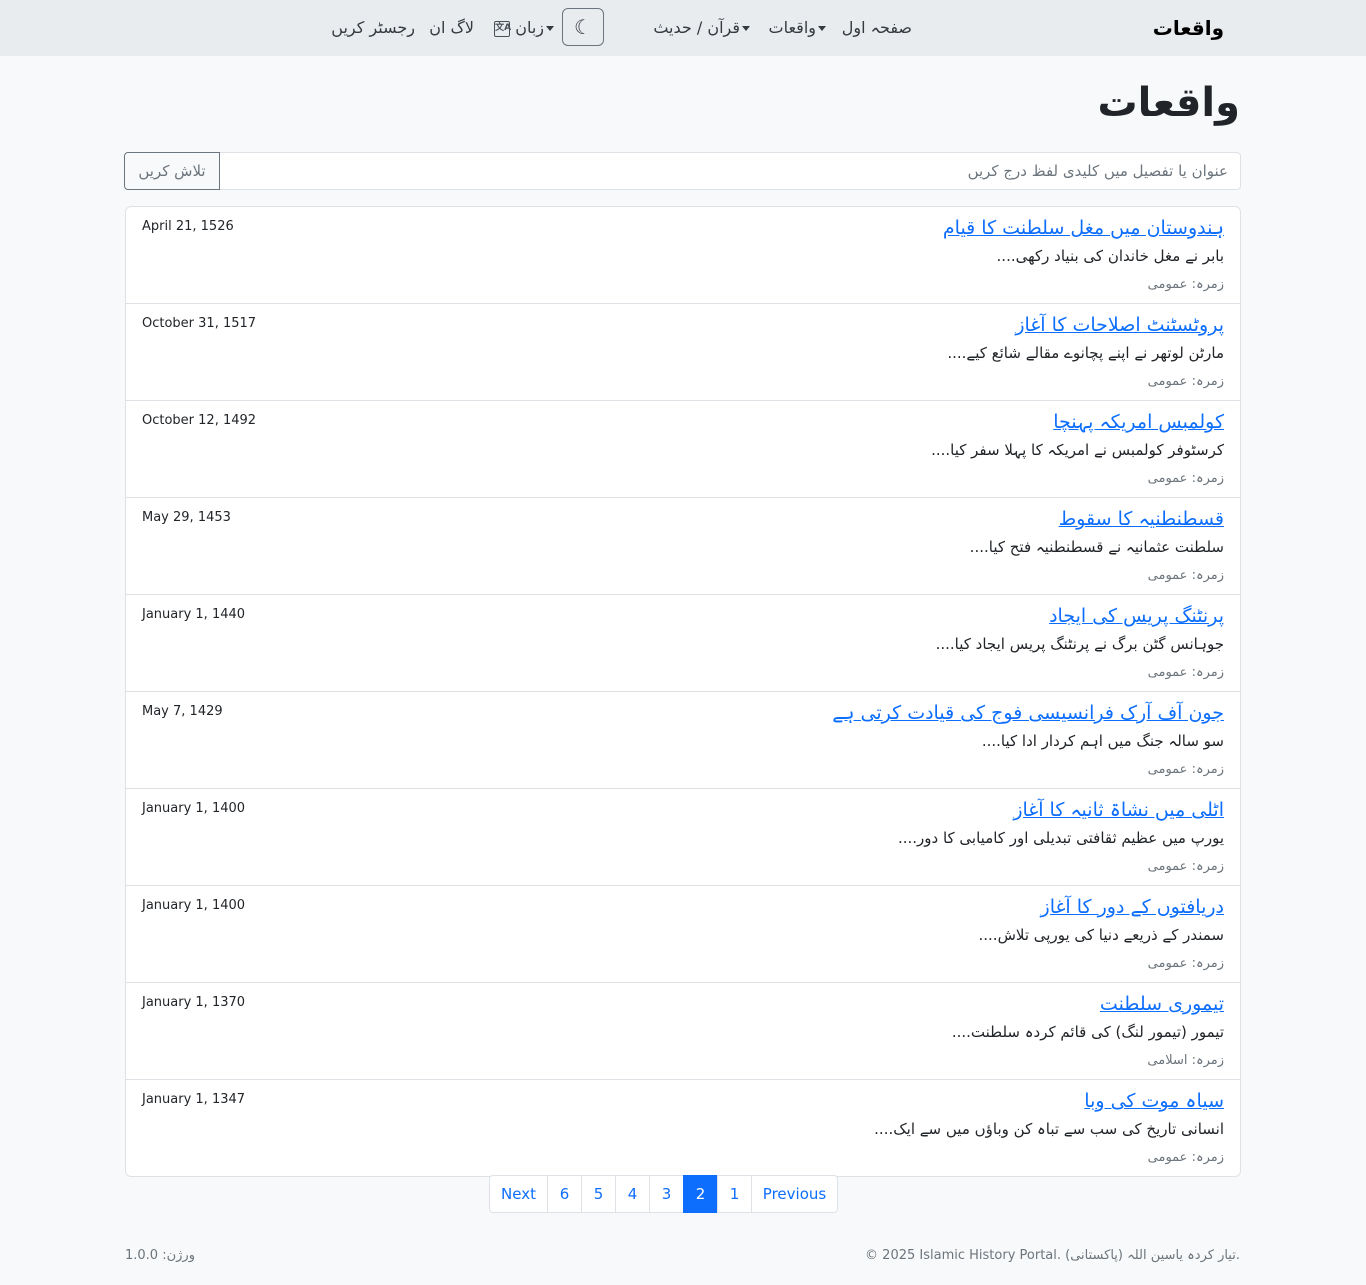  I want to click on event-date: April 21, 1526, so click(188, 226).